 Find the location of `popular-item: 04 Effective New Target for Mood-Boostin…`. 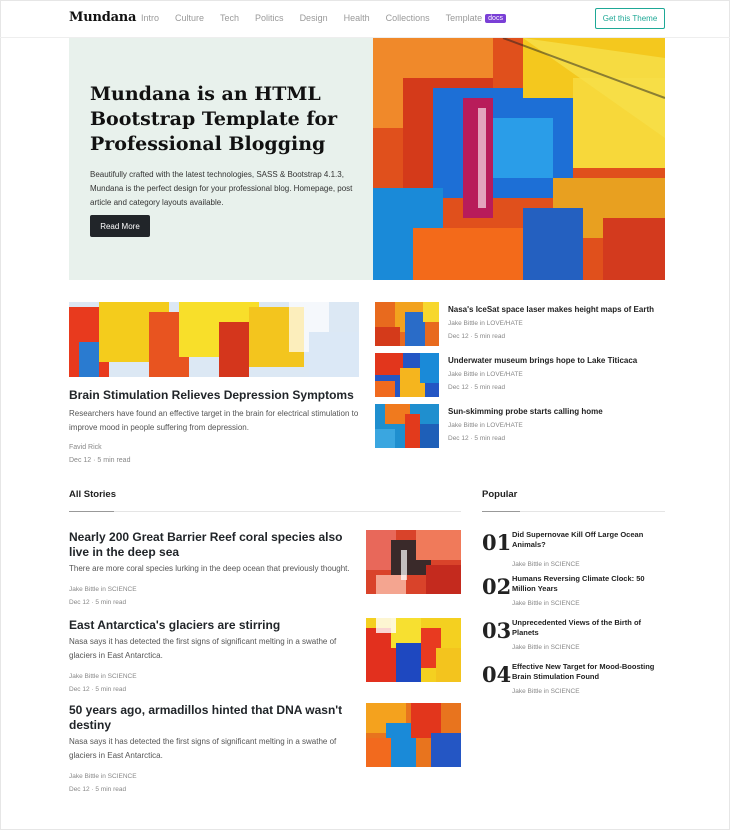

popular-item: 04 Effective New Target for Mood-Boostin… is located at coordinates (573, 692).